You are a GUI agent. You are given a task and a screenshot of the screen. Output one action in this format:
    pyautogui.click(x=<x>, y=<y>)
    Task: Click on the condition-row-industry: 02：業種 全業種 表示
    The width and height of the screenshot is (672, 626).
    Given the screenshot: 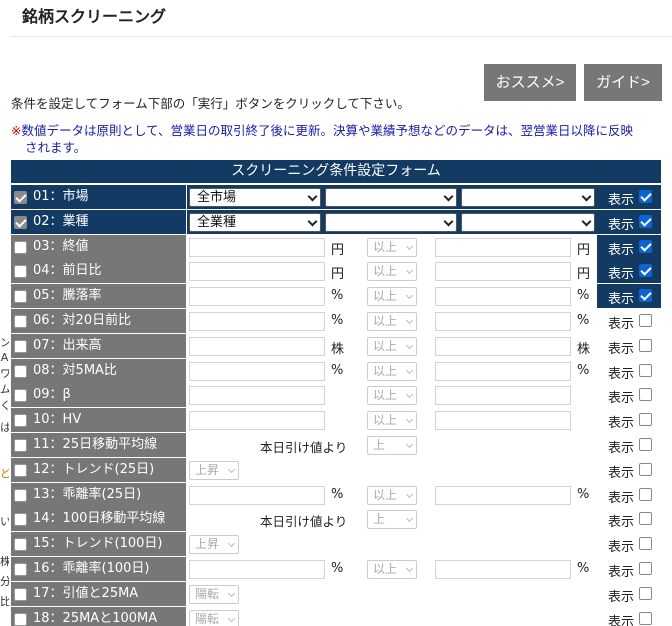 What is the action you would take?
    pyautogui.click(x=336, y=222)
    